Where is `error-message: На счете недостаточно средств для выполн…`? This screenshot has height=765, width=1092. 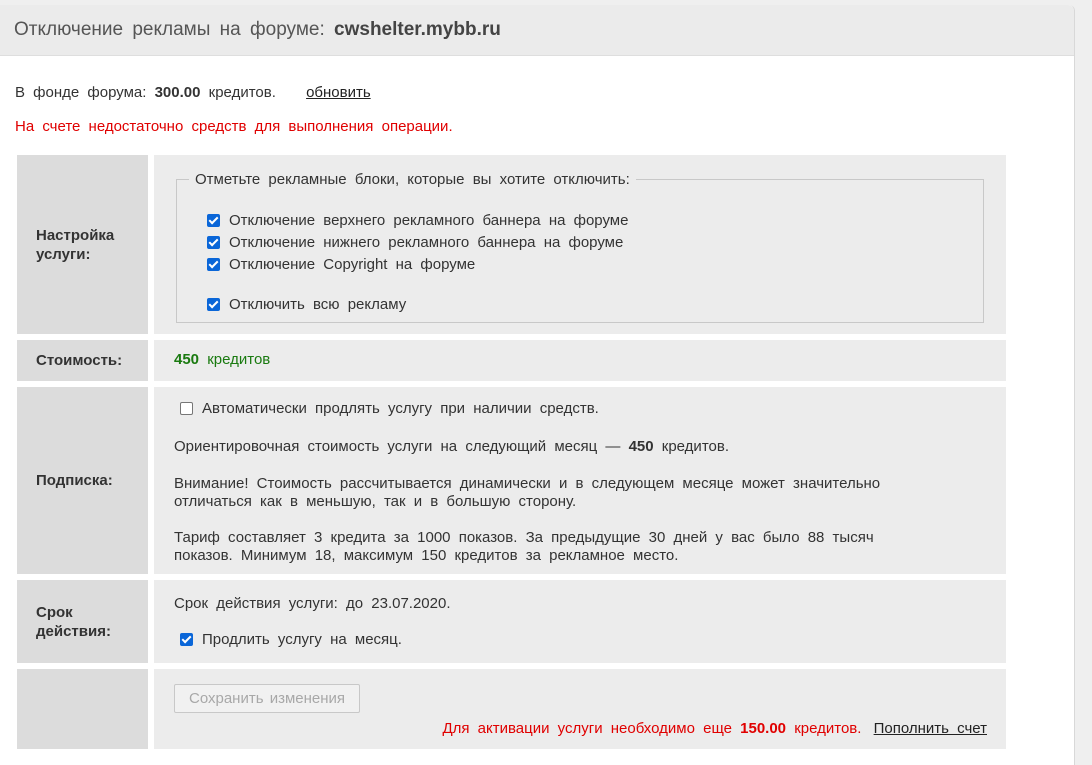
error-message: На счете недостаточно средств для выполн… is located at coordinates (234, 126).